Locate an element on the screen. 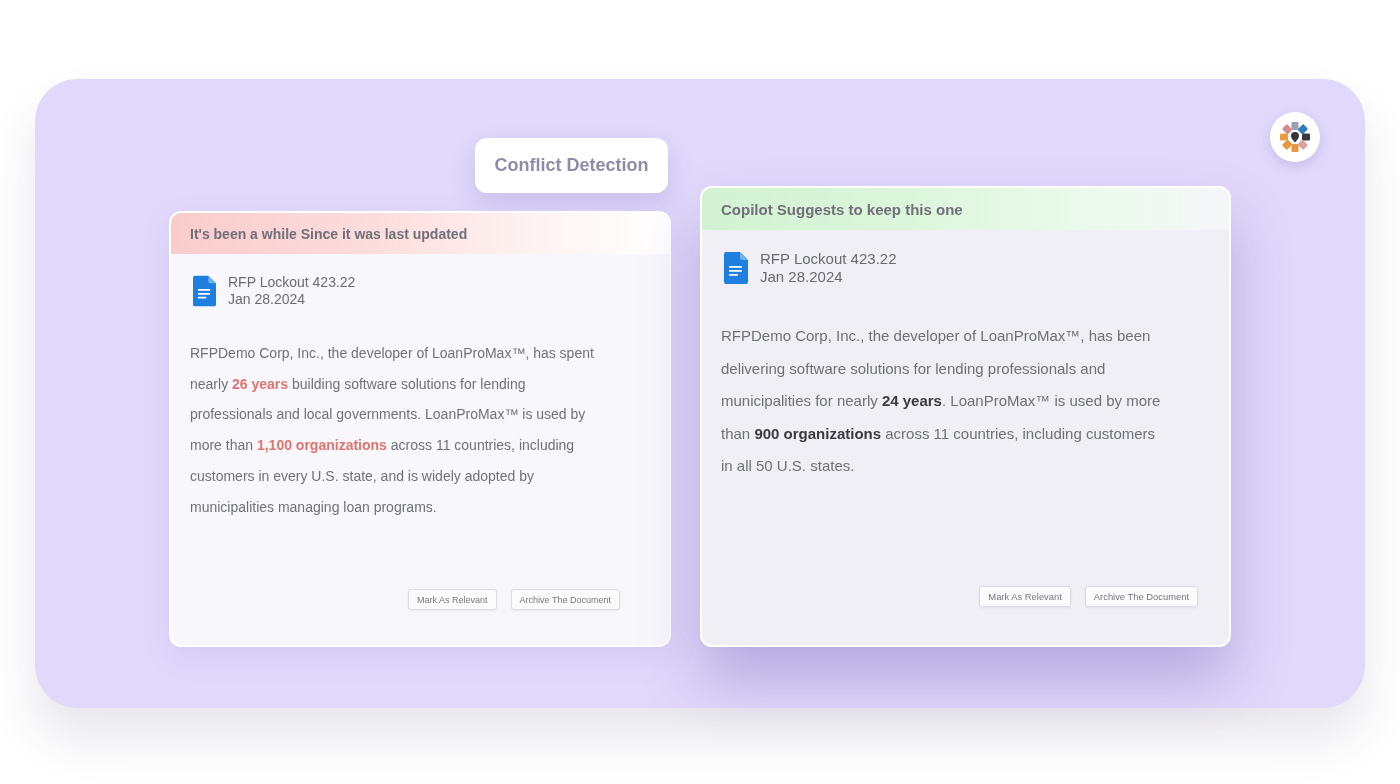  section-title: Conflict Detection is located at coordinates (571, 165).